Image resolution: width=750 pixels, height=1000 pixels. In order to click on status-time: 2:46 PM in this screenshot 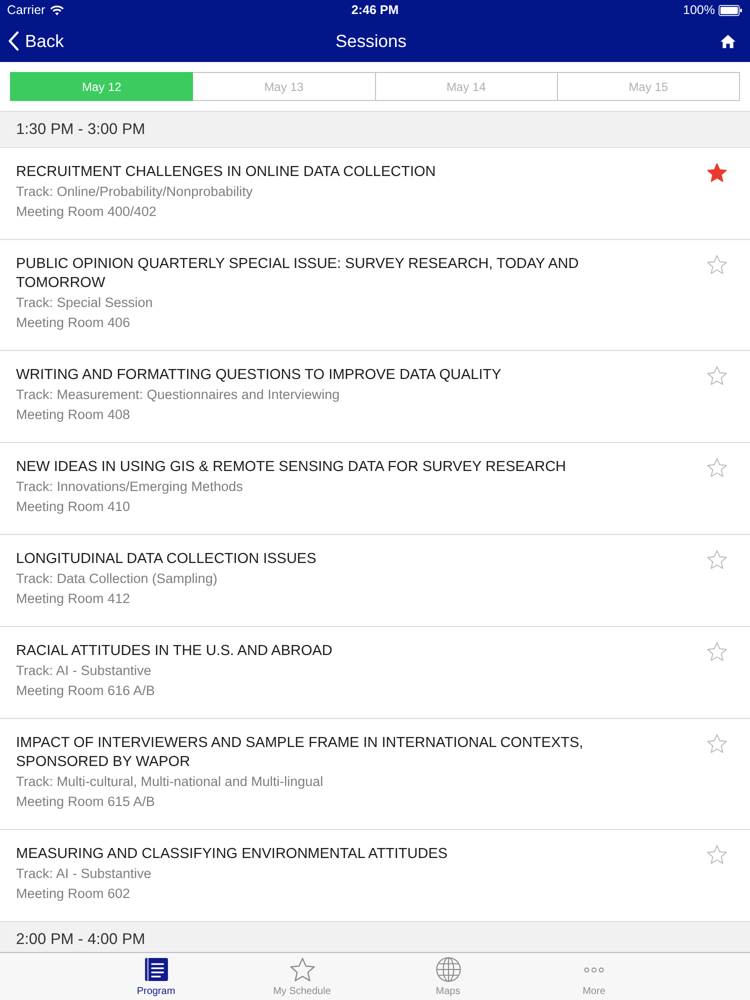, I will do `click(375, 10)`.